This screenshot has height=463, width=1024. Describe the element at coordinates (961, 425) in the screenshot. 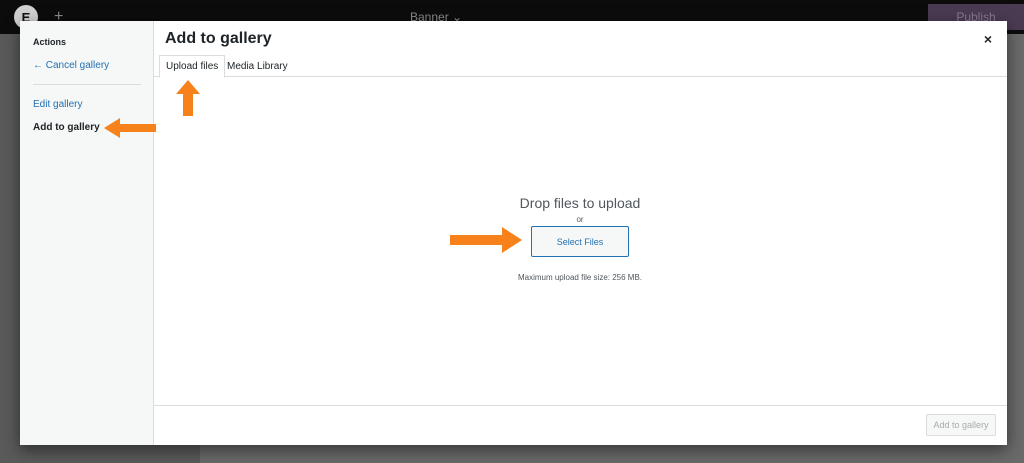

I see `add-to-gallery-button: Add to gallery` at that location.